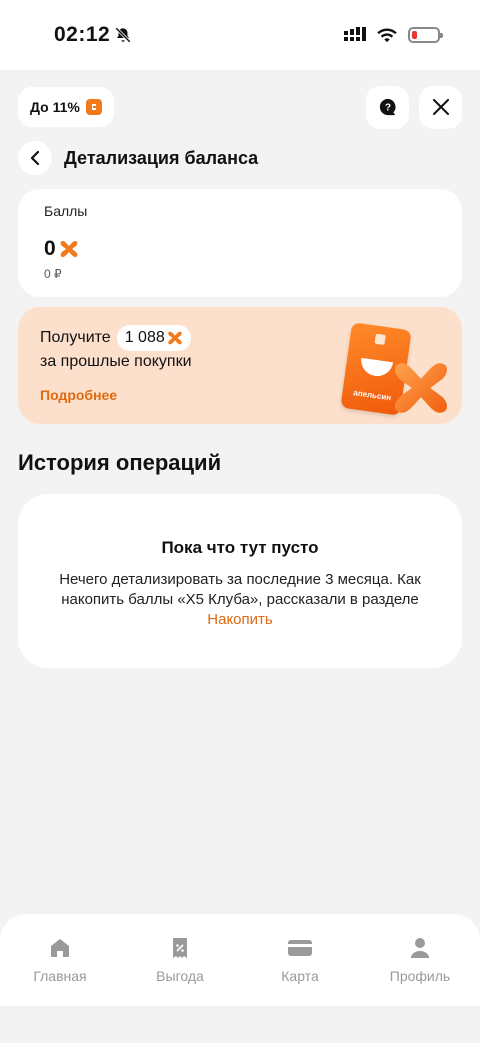 The width and height of the screenshot is (480, 1043). I want to click on profile-icon, so click(420, 948).